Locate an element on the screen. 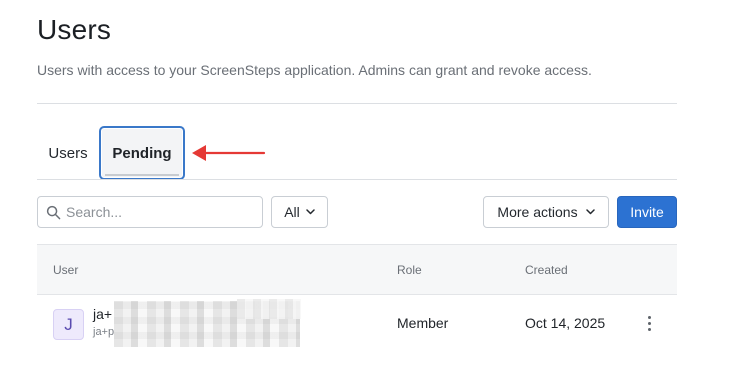 Image resolution: width=739 pixels, height=379 pixels. filter-dropdown: All is located at coordinates (299, 212).